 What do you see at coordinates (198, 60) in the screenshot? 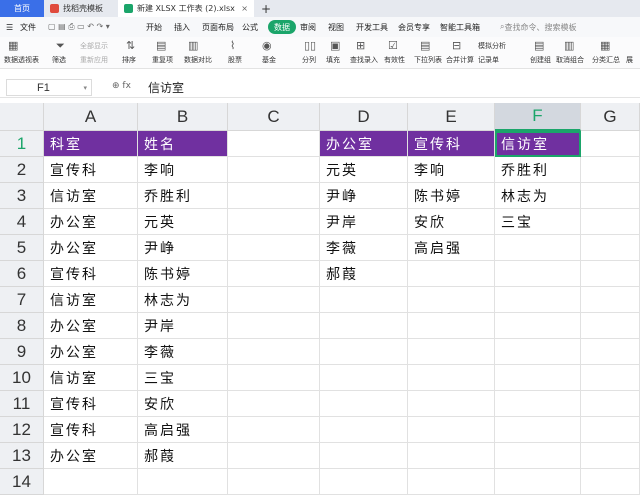
I see `compare-button: 数据对比` at bounding box center [198, 60].